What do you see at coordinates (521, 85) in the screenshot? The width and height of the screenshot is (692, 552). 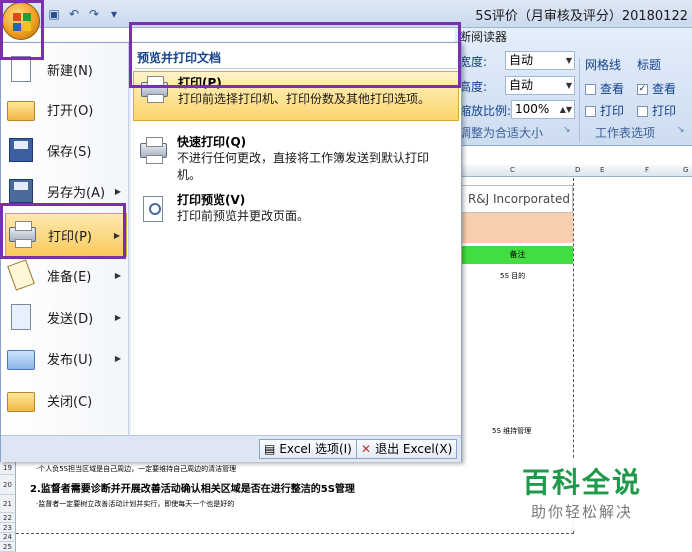 I see `height-value: 自动` at bounding box center [521, 85].